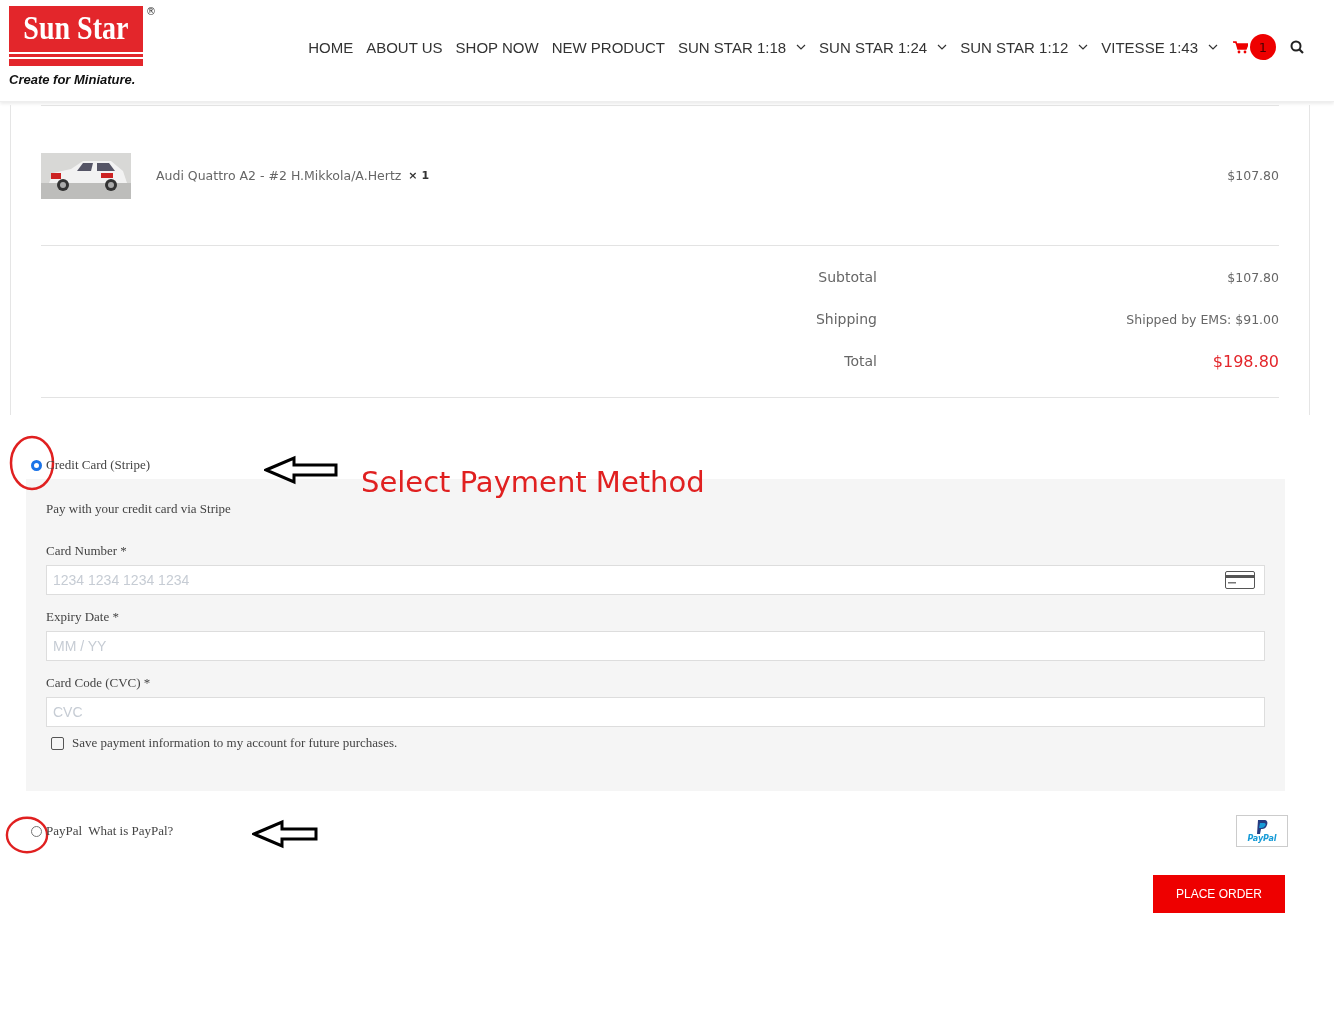  What do you see at coordinates (419, 175) in the screenshot?
I see `product-quantity: × 1` at bounding box center [419, 175].